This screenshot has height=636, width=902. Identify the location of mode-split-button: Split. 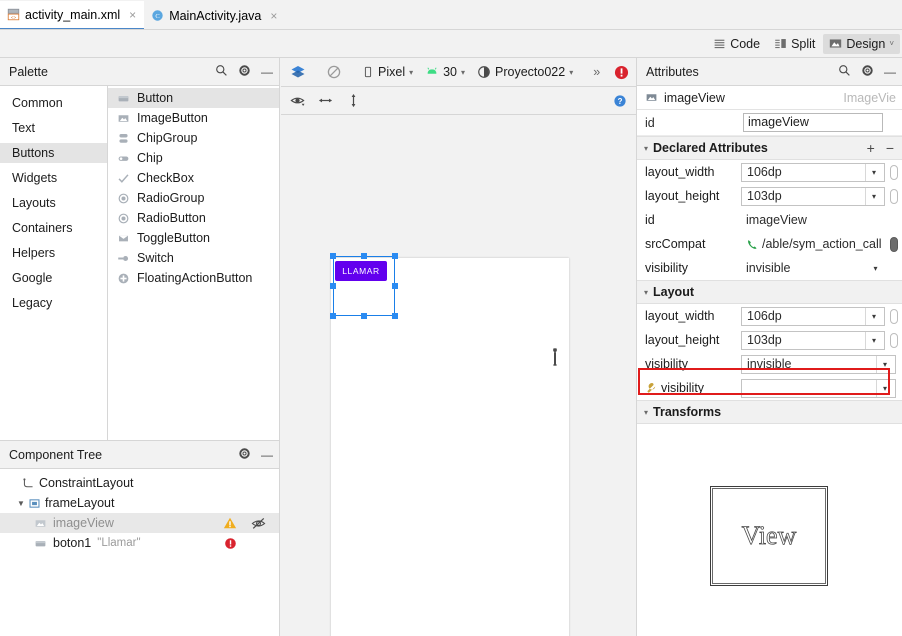
(794, 44).